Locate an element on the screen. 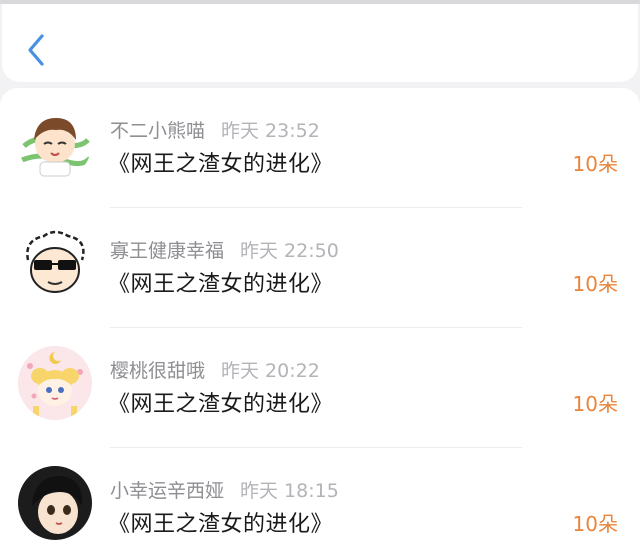  item-meta: 樱桃很甜哦 昨天 20:22 is located at coordinates (215, 369).